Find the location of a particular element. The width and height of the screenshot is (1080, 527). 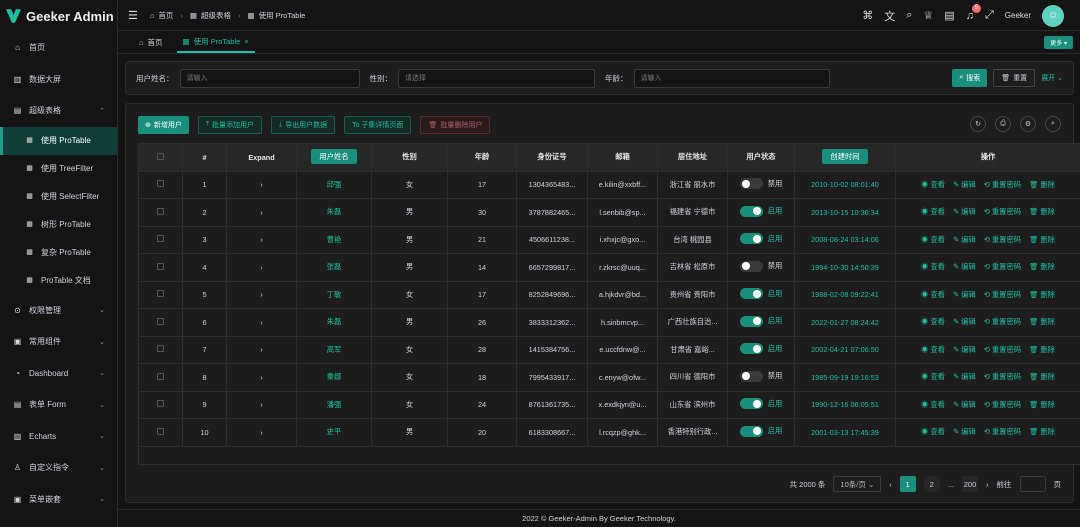

col-username: 用户姓名 is located at coordinates (334, 157).